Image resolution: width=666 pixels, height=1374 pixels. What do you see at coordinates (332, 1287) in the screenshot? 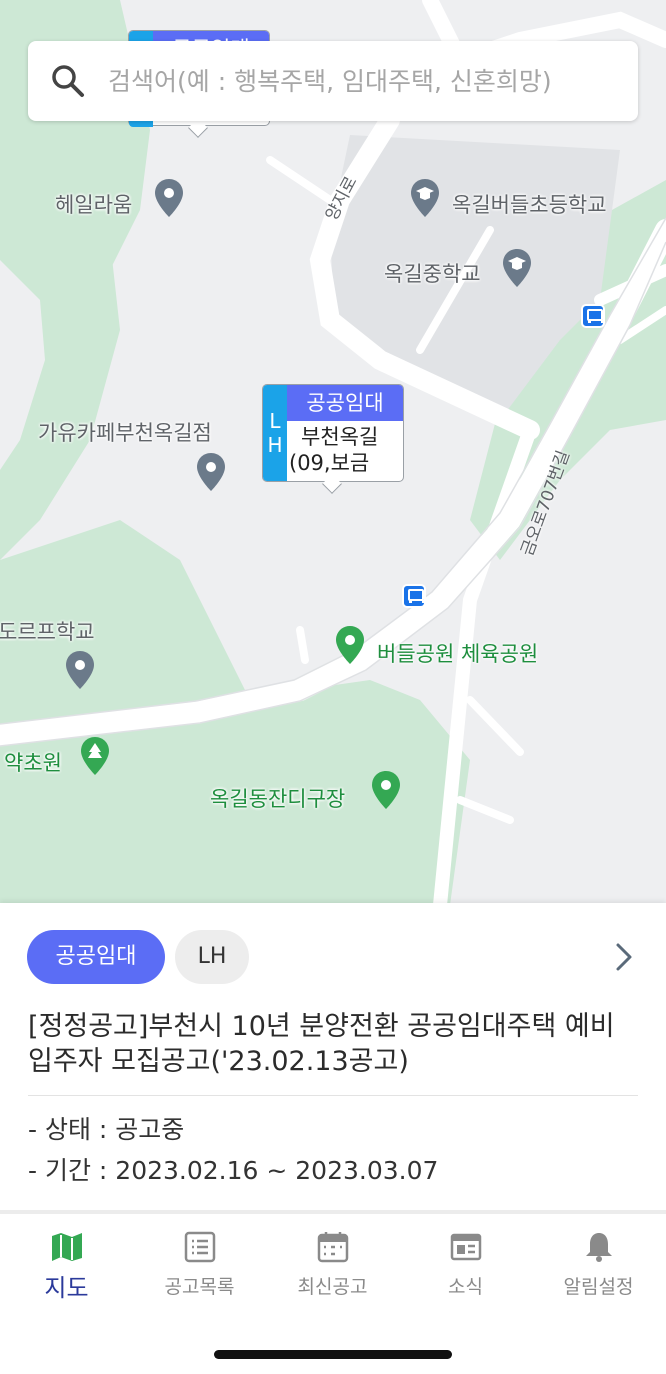
I see `tab-label: 최신공고` at bounding box center [332, 1287].